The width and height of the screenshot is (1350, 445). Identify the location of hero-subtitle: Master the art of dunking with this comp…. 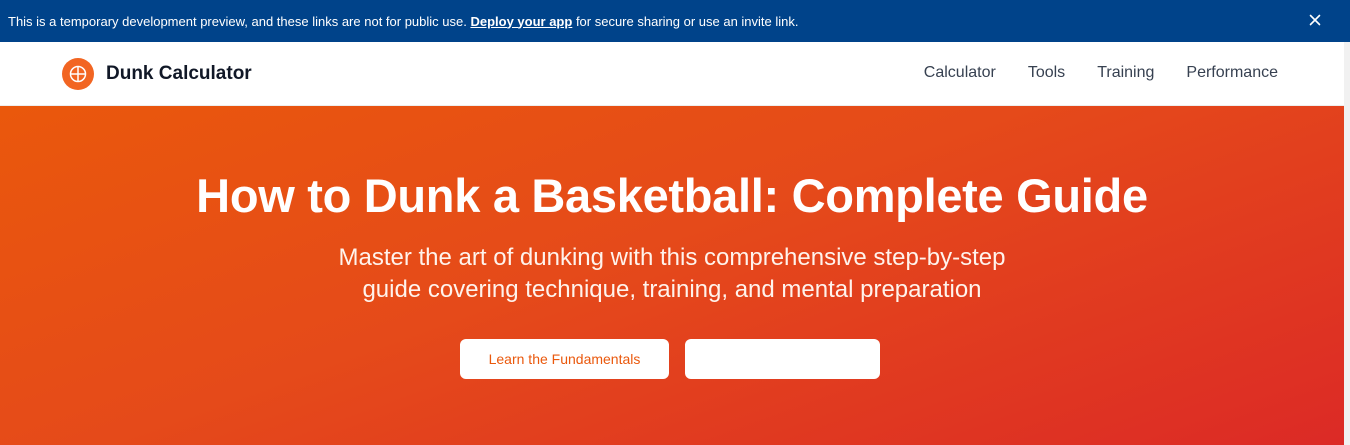
(672, 274).